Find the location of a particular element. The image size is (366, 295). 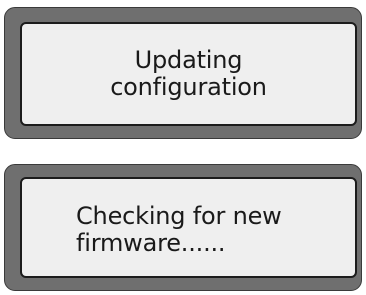

status-line-2: configuration is located at coordinates (188, 87).